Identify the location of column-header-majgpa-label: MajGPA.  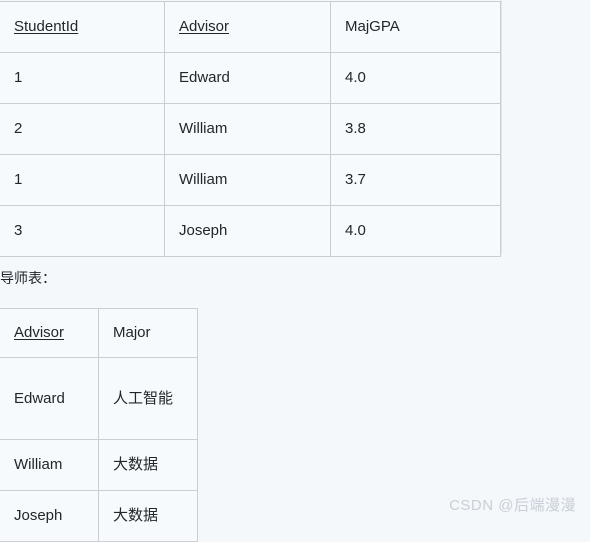
(372, 26).